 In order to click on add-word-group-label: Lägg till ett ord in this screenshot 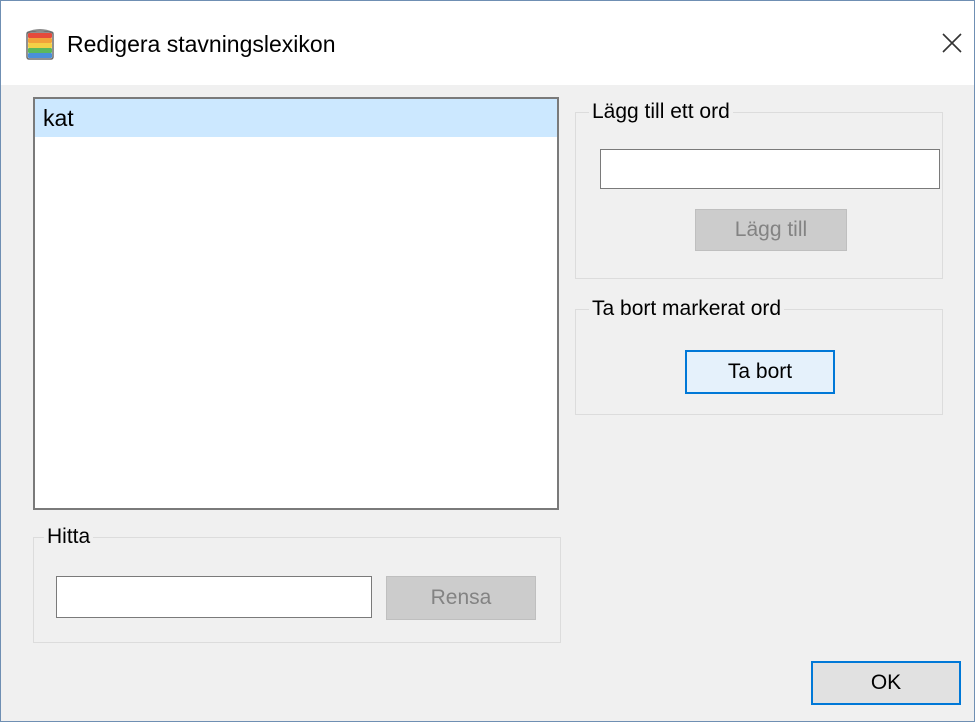, I will do `click(661, 112)`.